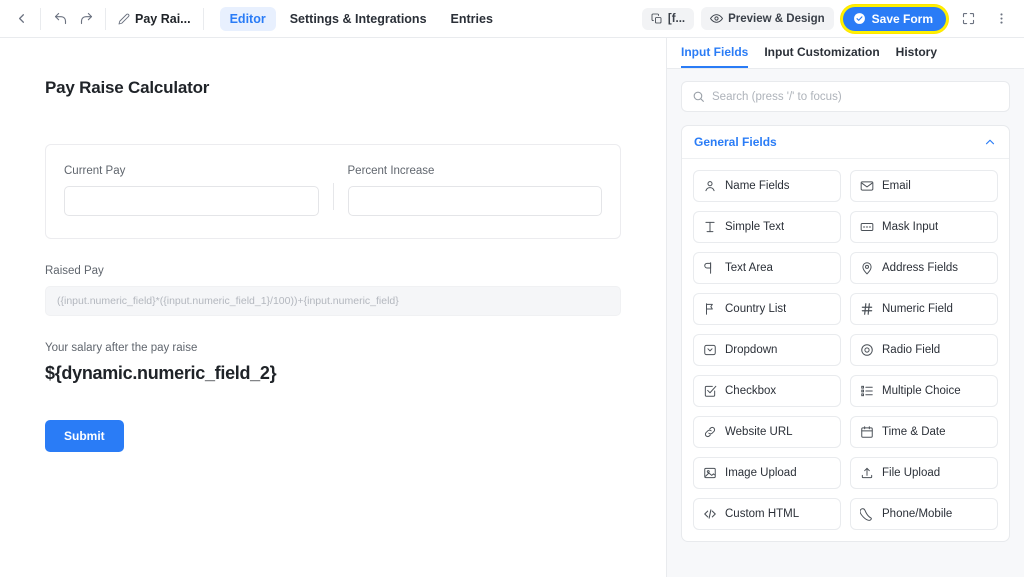 The height and width of the screenshot is (577, 1024). What do you see at coordinates (867, 309) in the screenshot?
I see `hash-icon` at bounding box center [867, 309].